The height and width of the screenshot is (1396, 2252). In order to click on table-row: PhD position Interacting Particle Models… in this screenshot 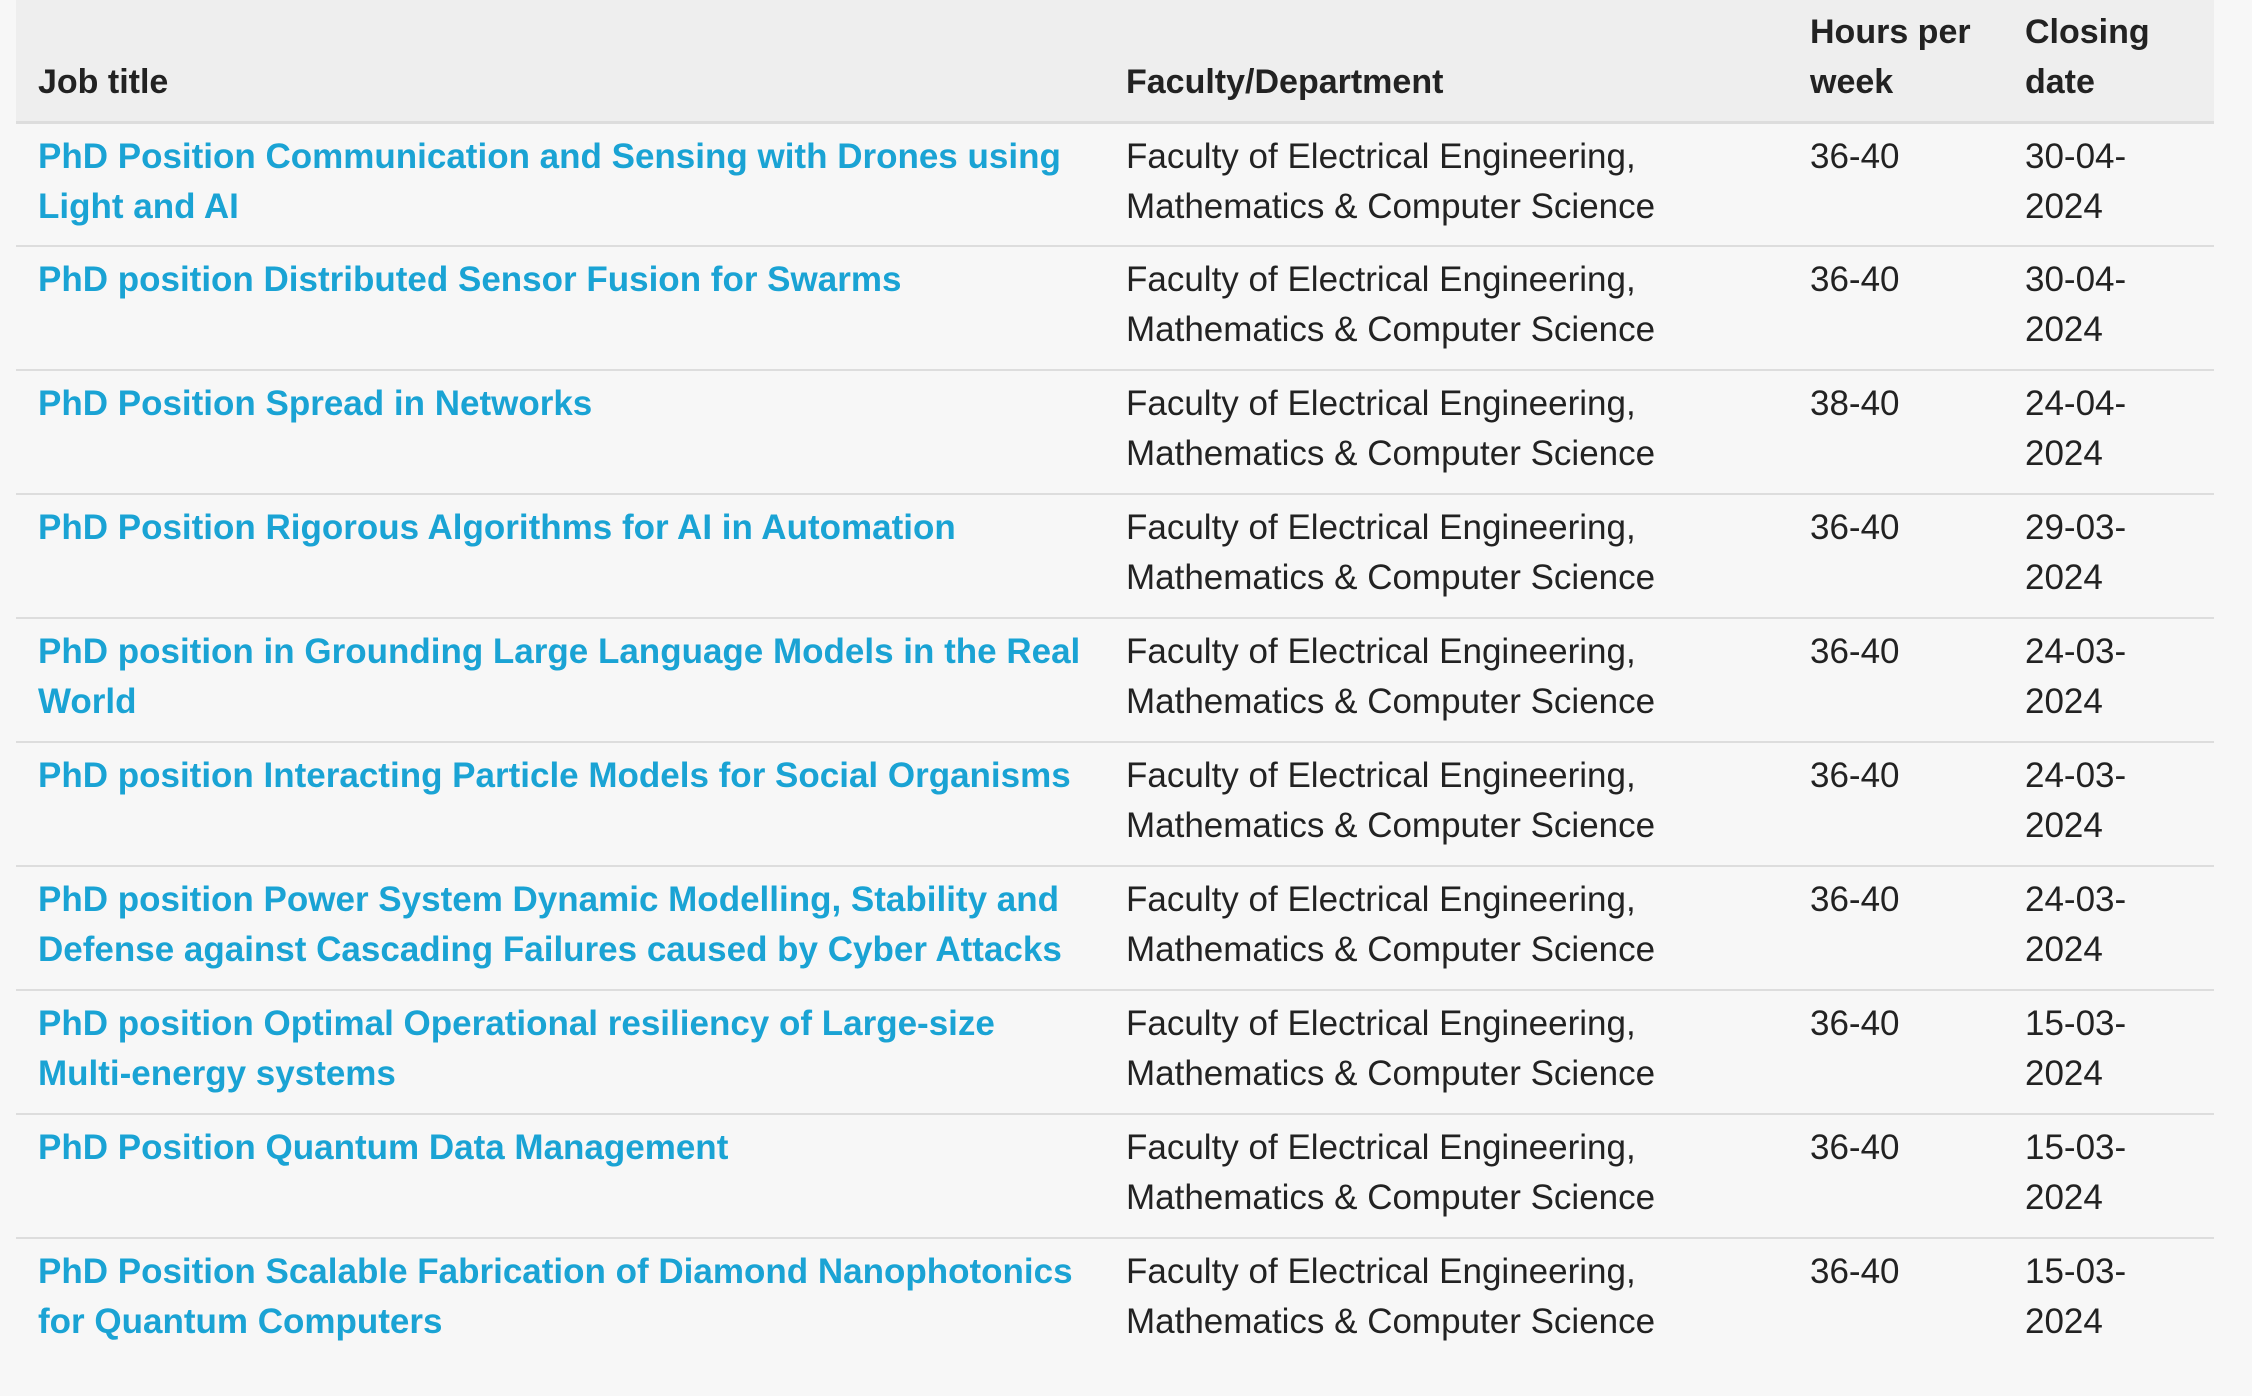, I will do `click(1115, 804)`.